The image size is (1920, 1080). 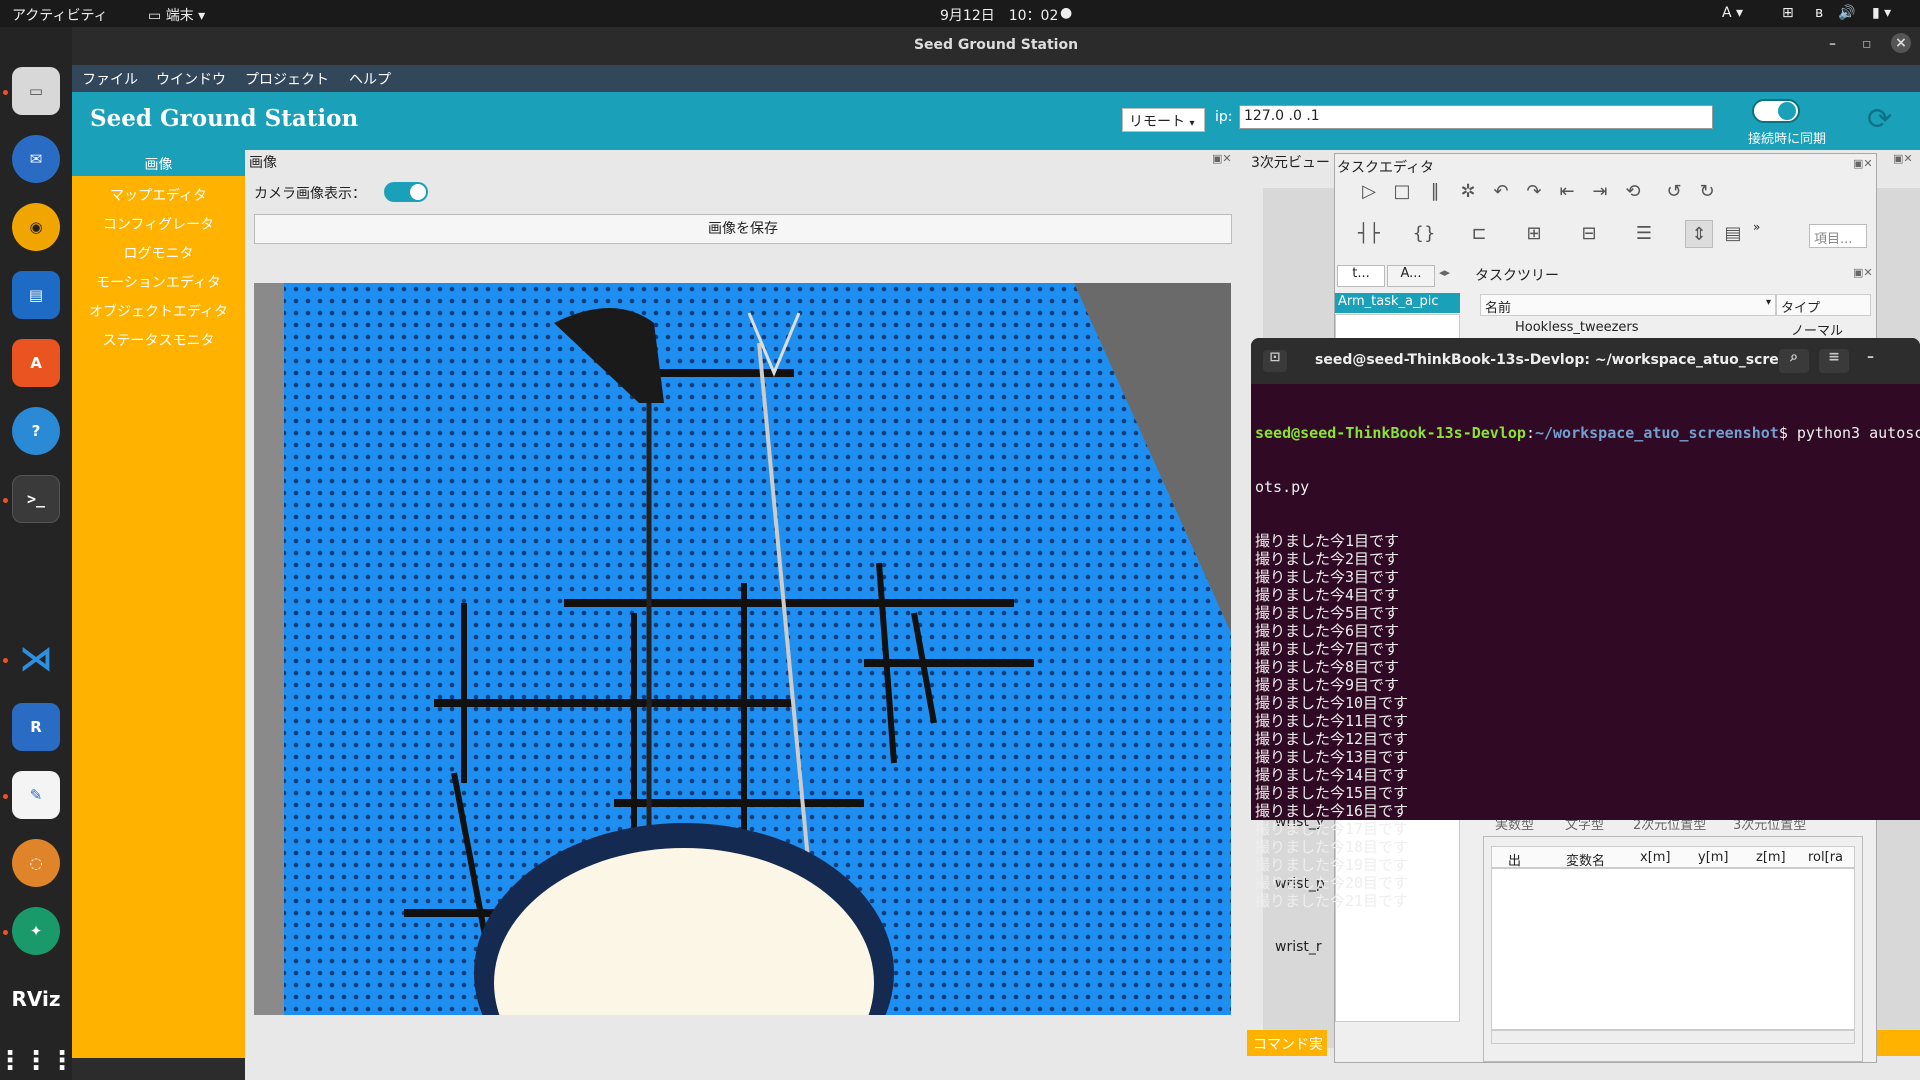 What do you see at coordinates (1468, 192) in the screenshot?
I see `debug-icon: ✲` at bounding box center [1468, 192].